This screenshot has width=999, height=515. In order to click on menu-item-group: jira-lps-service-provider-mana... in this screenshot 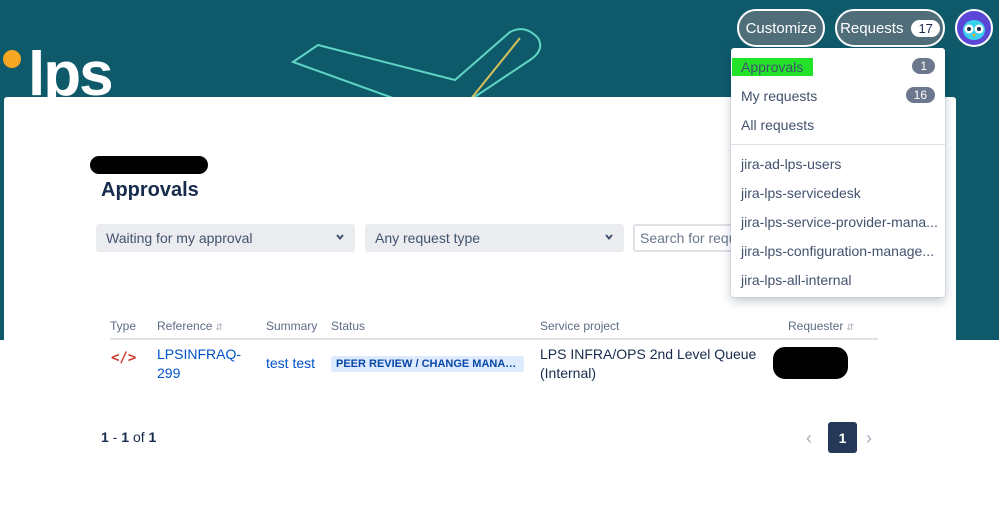, I will do `click(838, 221)`.